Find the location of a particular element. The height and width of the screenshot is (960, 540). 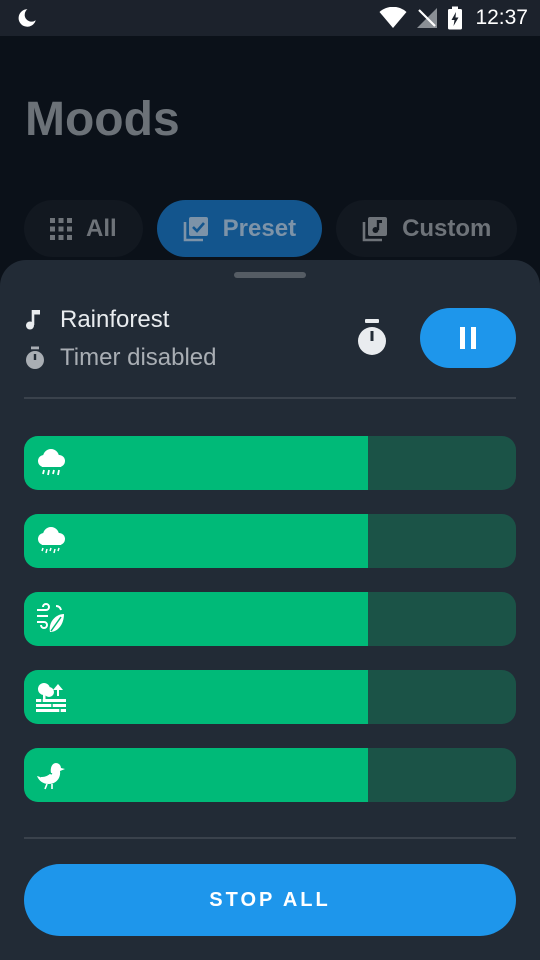

music-library-icon is located at coordinates (375, 228).